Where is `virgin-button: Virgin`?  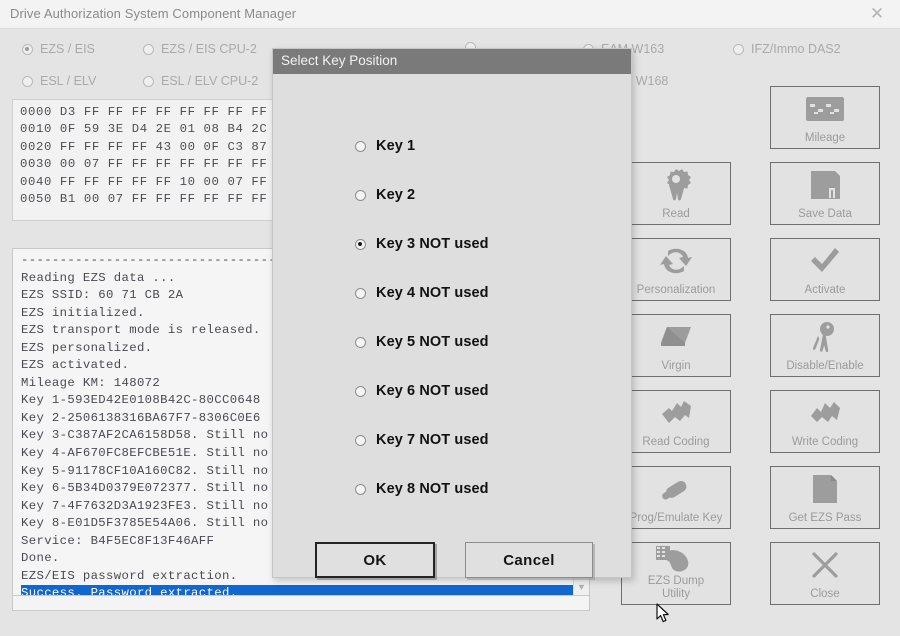 virgin-button: Virgin is located at coordinates (676, 345).